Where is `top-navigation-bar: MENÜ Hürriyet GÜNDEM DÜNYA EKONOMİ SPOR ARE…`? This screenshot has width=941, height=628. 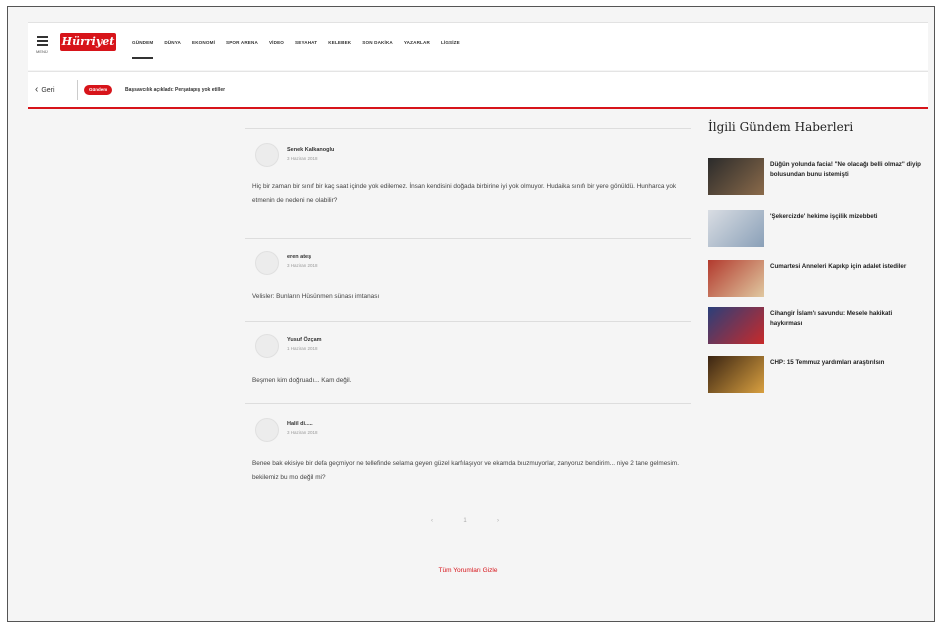 top-navigation-bar: MENÜ Hürriyet GÜNDEM DÜNYA EKONOMİ SPOR ARE… is located at coordinates (478, 46).